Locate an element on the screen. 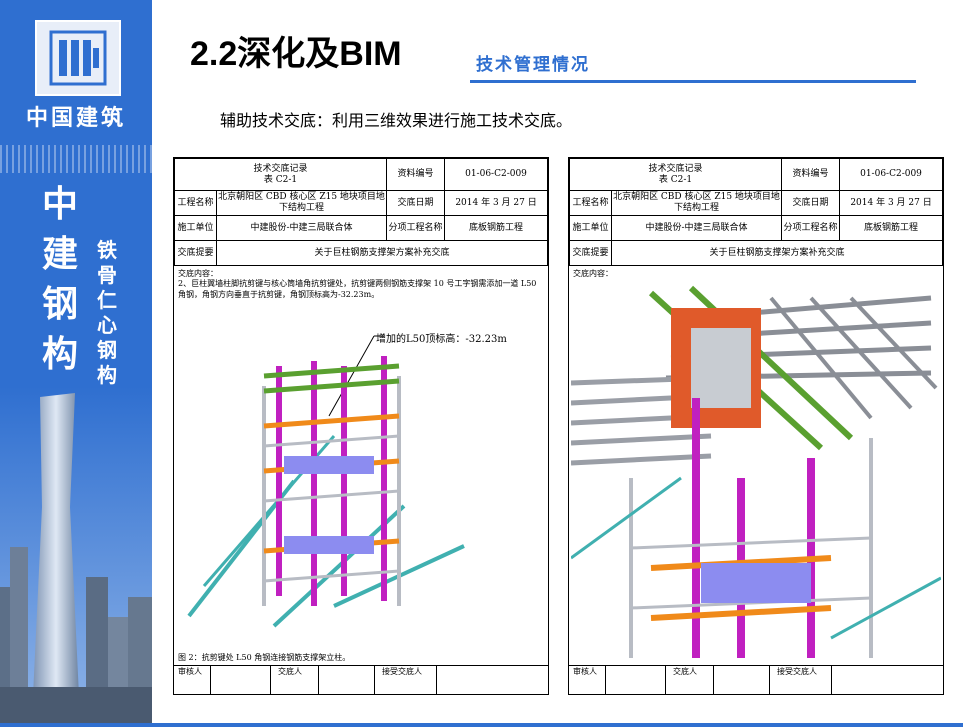 Image resolution: width=963 pixels, height=727 pixels. elevation-callout: 增加的L50顶标高：-32.23m is located at coordinates (441, 339).